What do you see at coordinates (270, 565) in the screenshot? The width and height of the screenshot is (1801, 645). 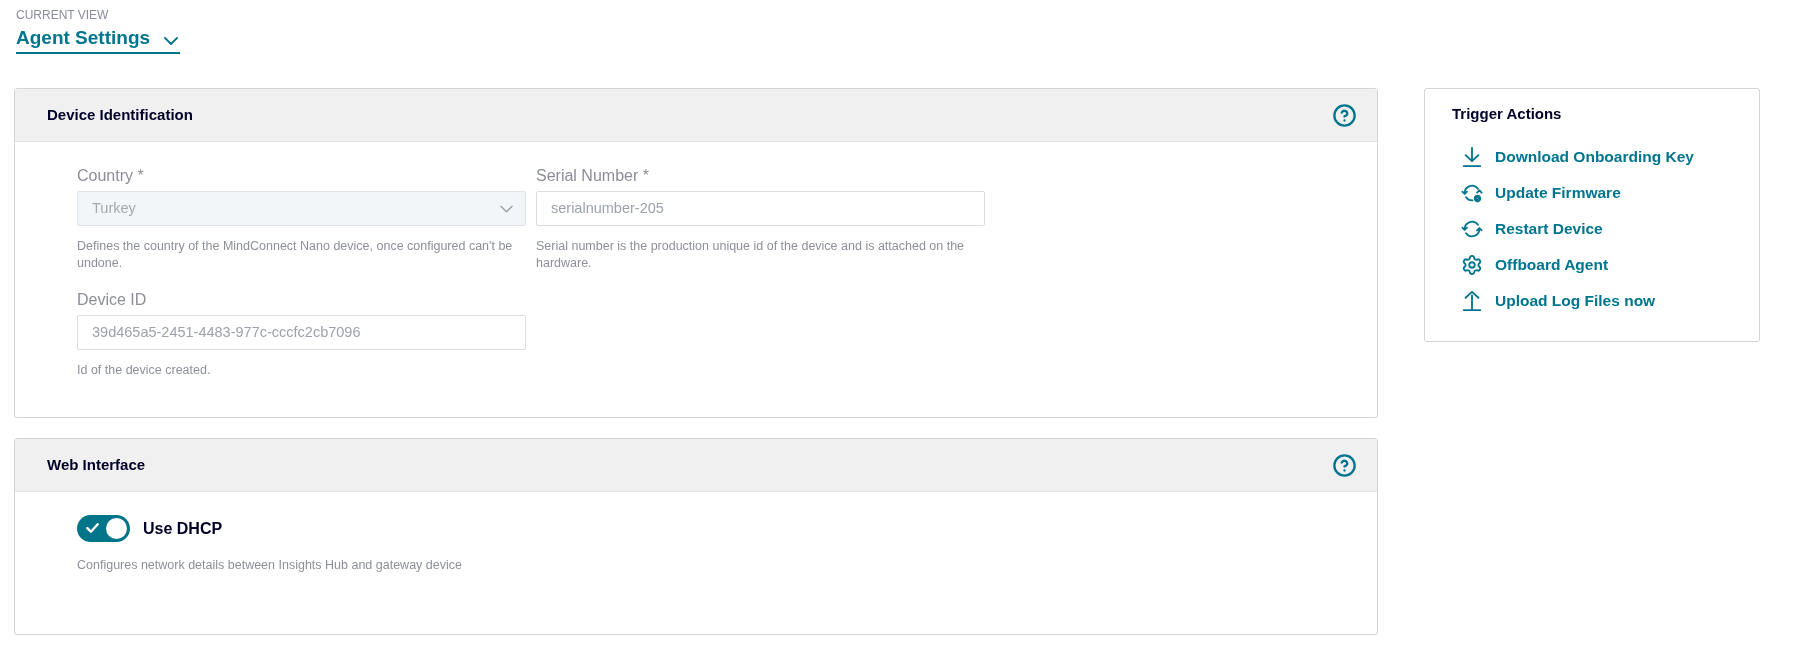 I see `help-text: Configures network details between Insights Hub and gateway device` at bounding box center [270, 565].